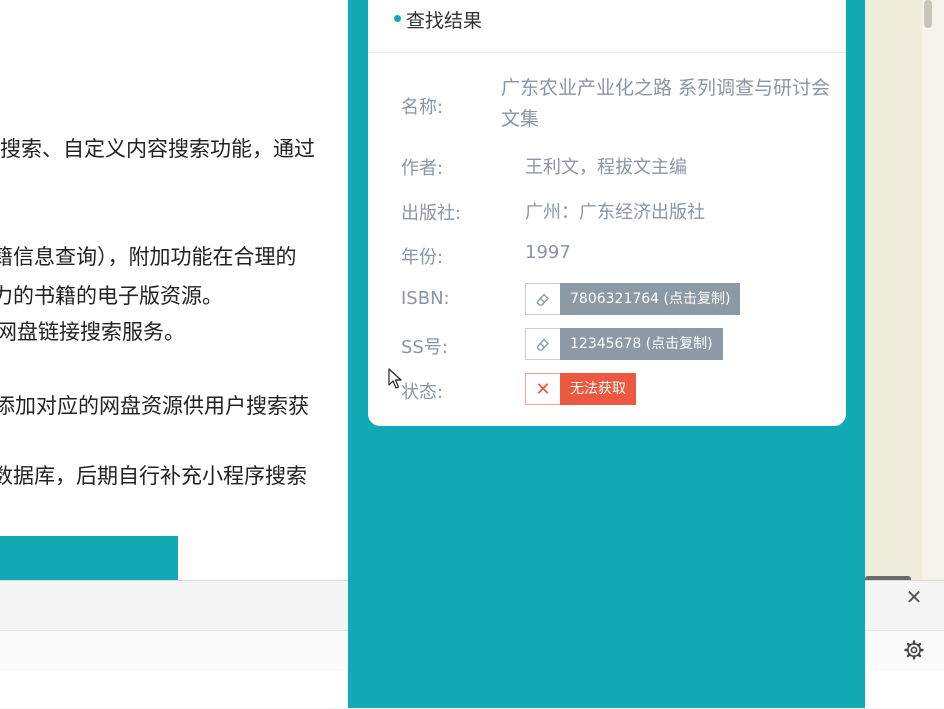  What do you see at coordinates (422, 257) in the screenshot?
I see `year-label: 年份:` at bounding box center [422, 257].